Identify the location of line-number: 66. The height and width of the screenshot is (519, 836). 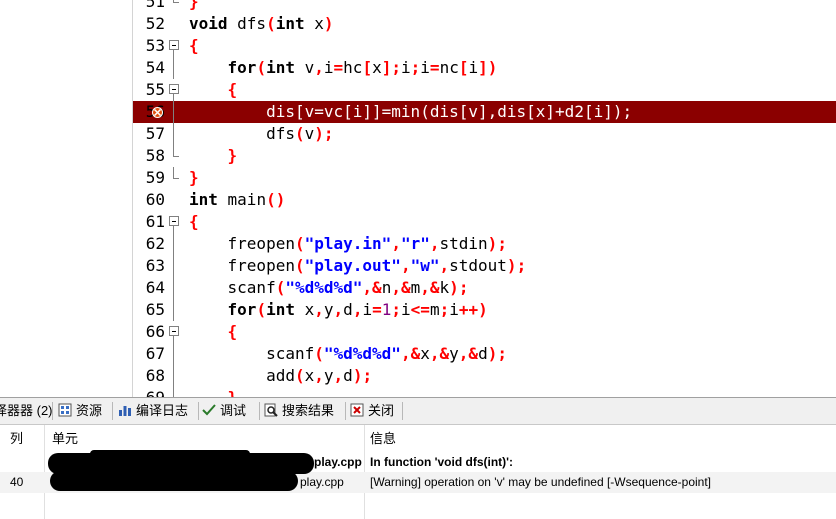
(149, 332).